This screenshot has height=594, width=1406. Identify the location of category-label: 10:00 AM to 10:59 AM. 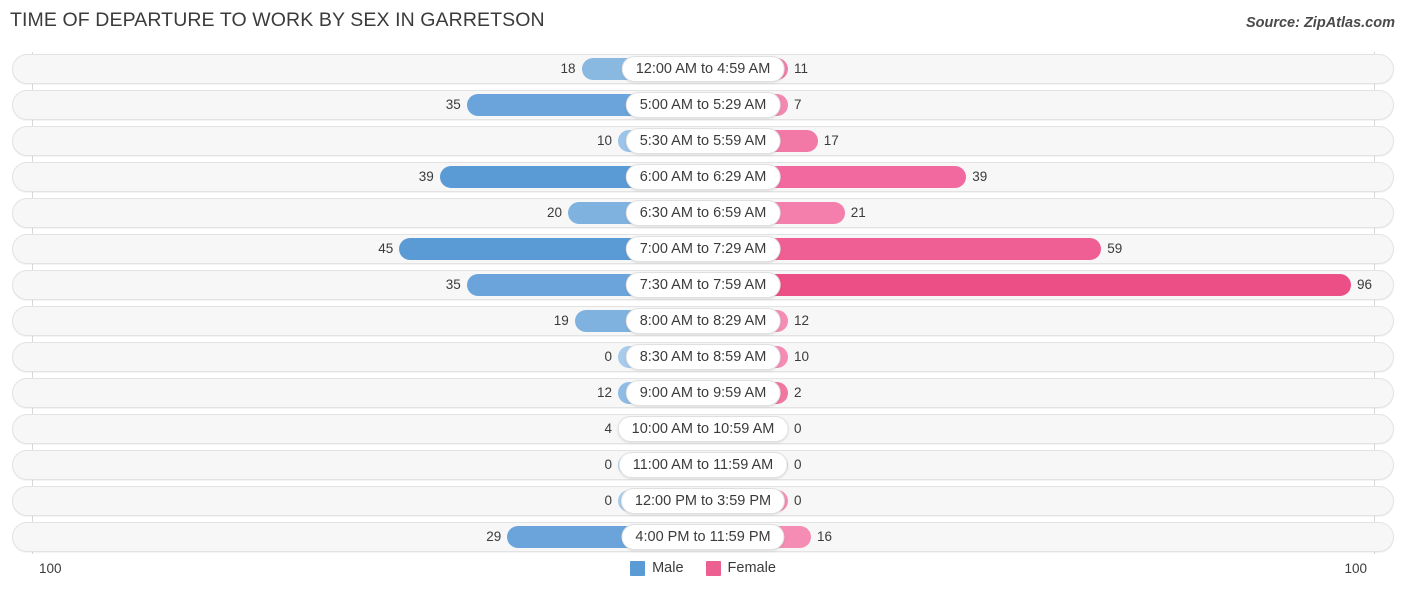
(703, 429).